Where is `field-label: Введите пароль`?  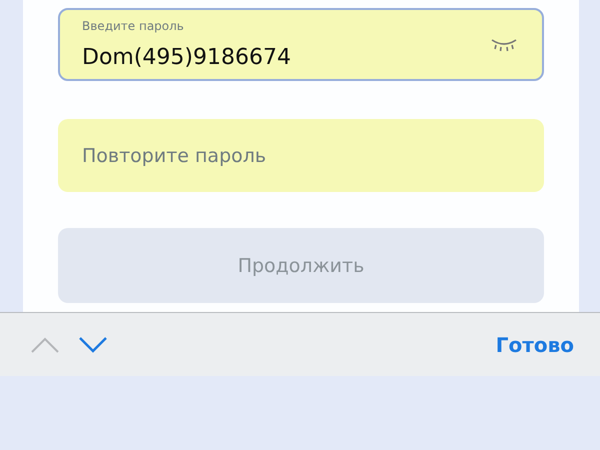
field-label: Введите пароль is located at coordinates (133, 26).